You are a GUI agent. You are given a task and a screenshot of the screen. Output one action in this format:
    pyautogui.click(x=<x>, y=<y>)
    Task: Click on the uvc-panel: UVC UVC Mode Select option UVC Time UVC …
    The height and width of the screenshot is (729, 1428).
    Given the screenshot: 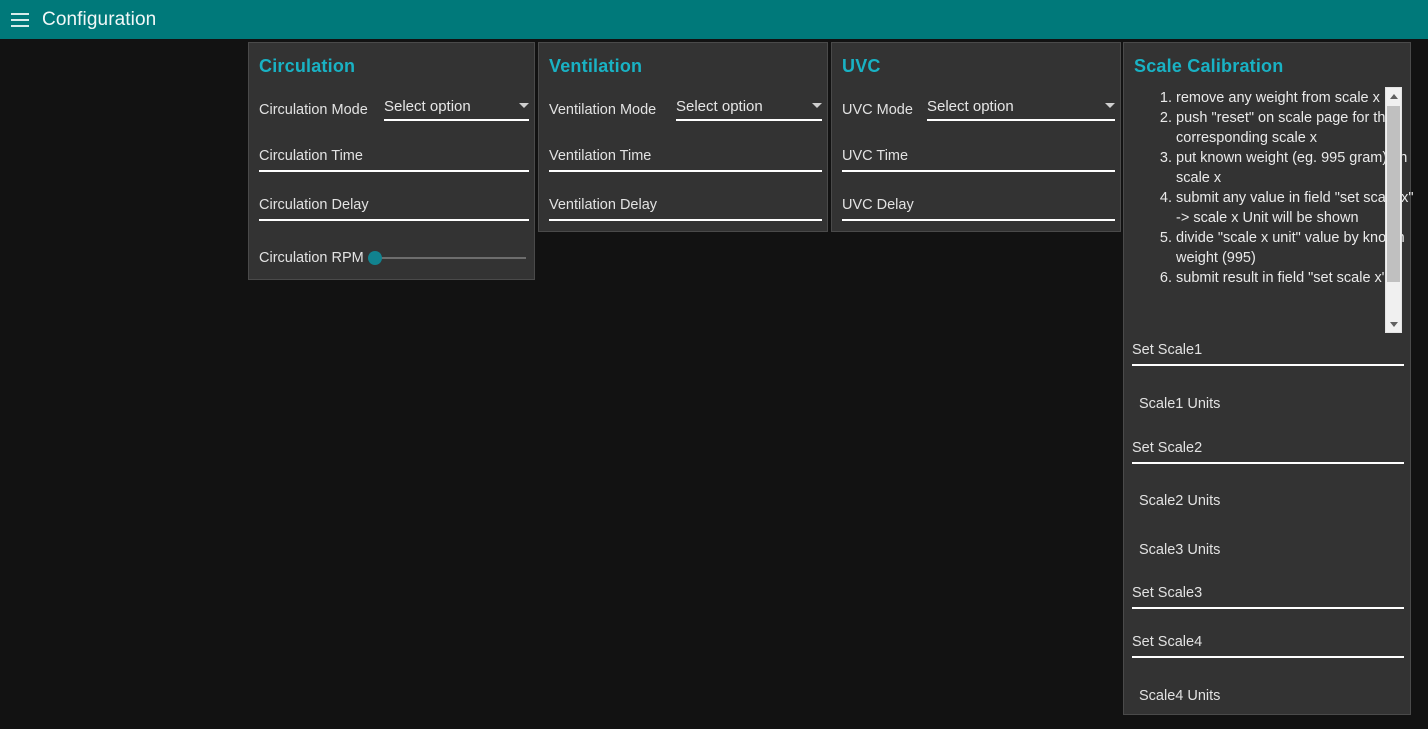 What is the action you would take?
    pyautogui.click(x=976, y=137)
    